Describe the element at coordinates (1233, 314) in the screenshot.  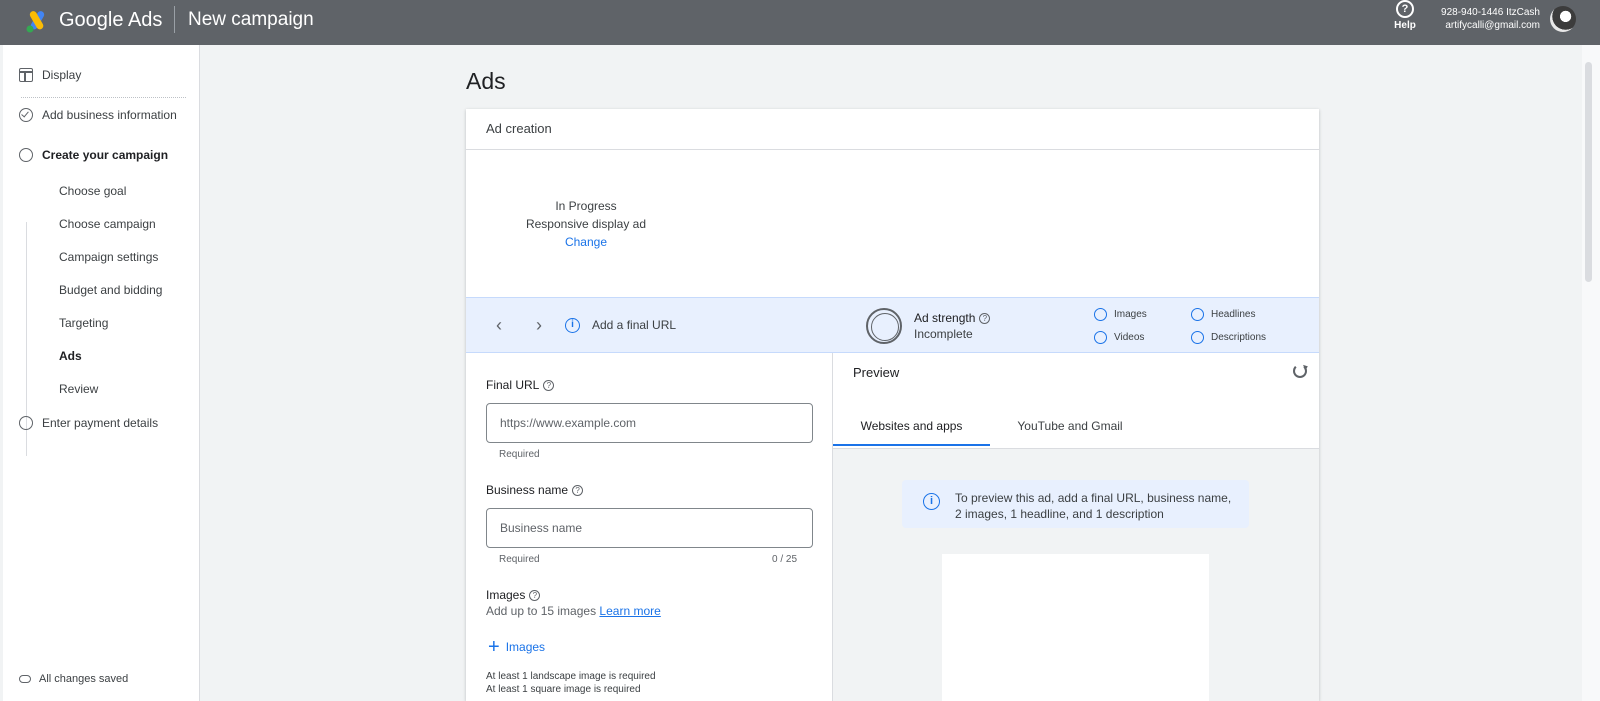
I see `criterion-label: Headlines` at that location.